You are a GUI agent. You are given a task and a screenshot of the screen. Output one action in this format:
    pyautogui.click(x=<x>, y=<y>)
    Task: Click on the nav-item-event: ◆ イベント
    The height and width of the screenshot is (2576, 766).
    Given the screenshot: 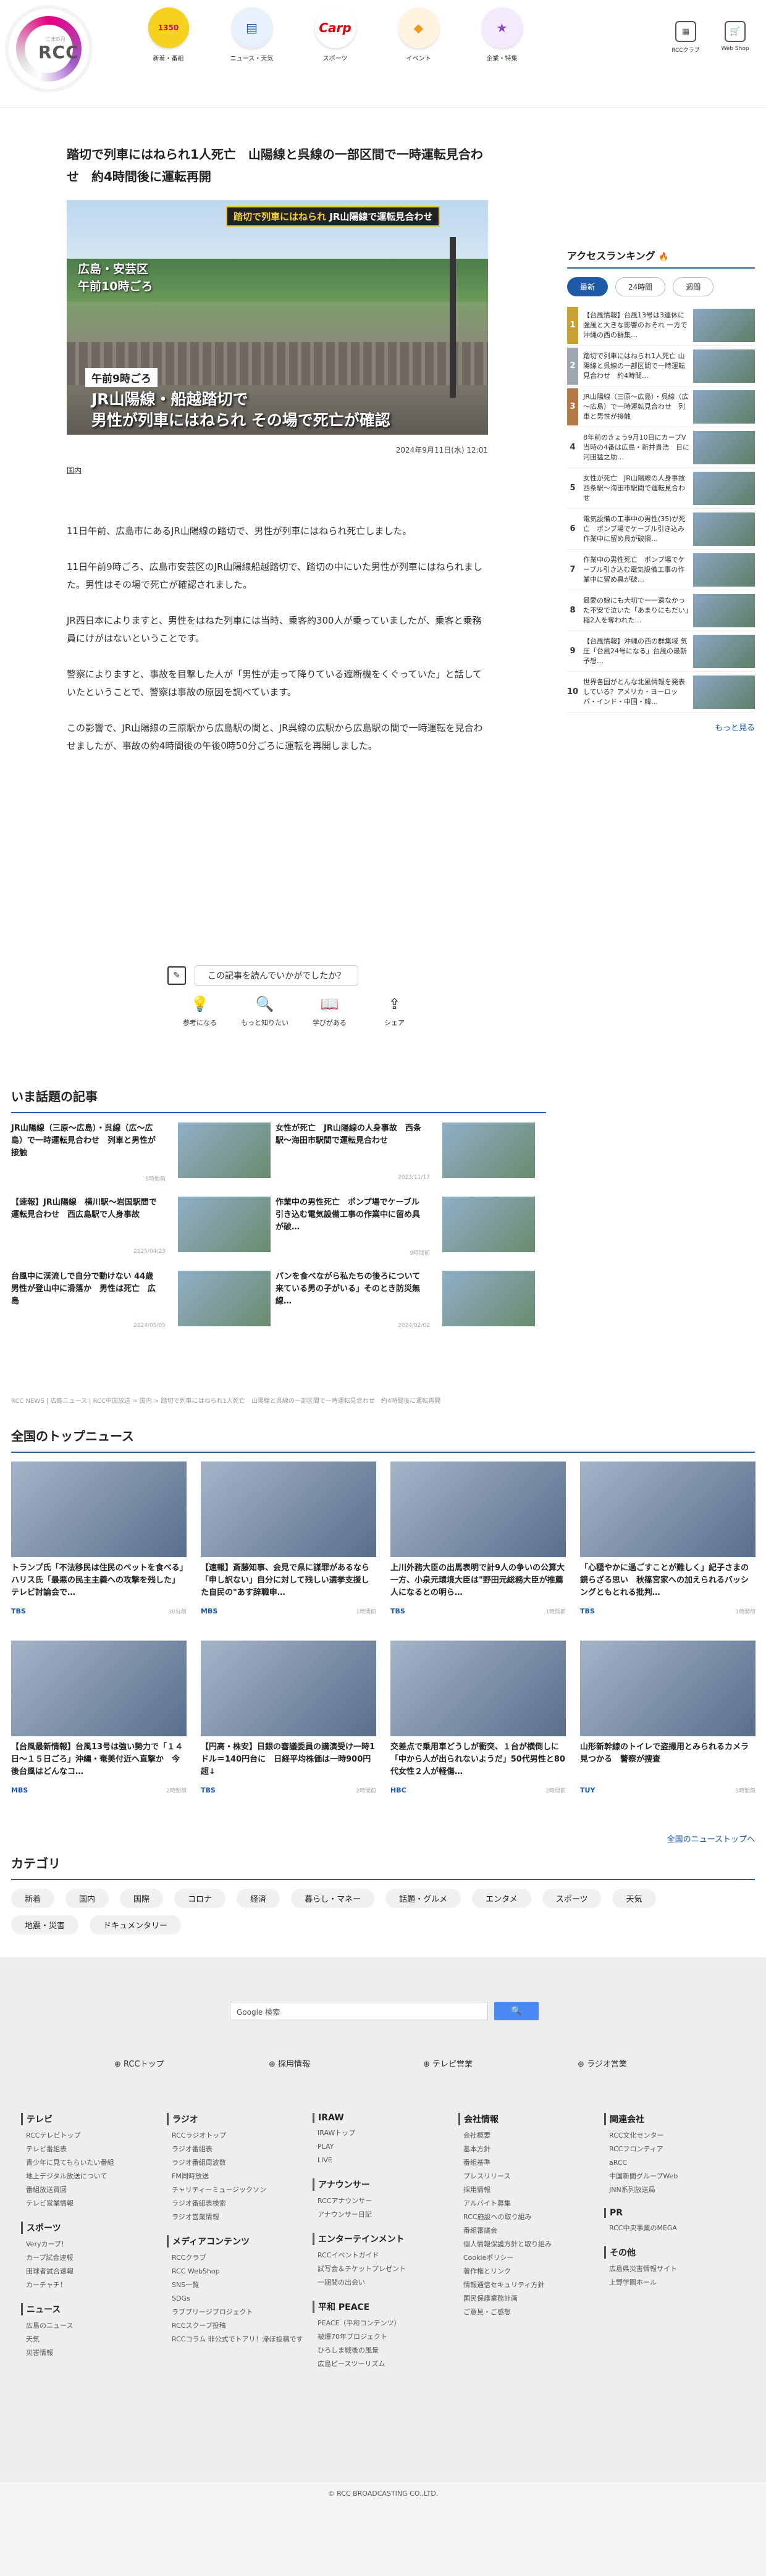 What is the action you would take?
    pyautogui.click(x=419, y=34)
    